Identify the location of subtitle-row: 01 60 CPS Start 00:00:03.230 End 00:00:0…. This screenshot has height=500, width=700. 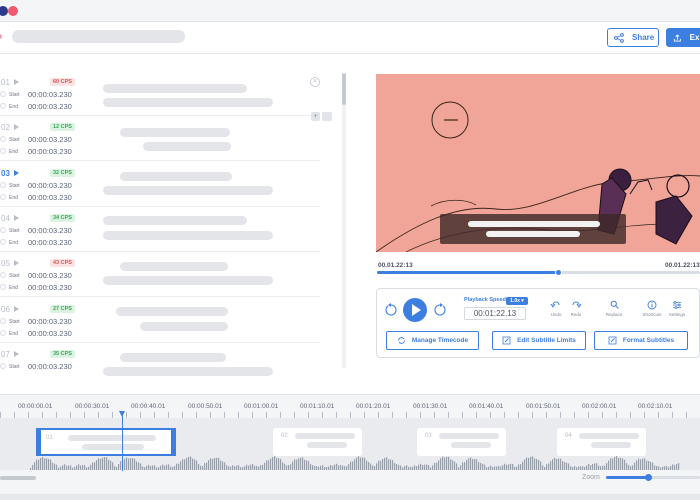
(160, 93).